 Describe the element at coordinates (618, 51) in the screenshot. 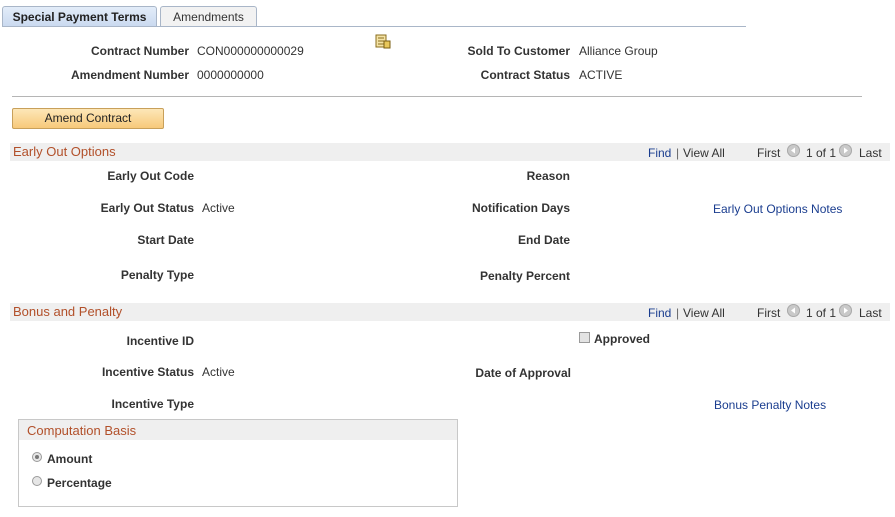

I see `sold-to-customer-value: Alliance Group` at that location.